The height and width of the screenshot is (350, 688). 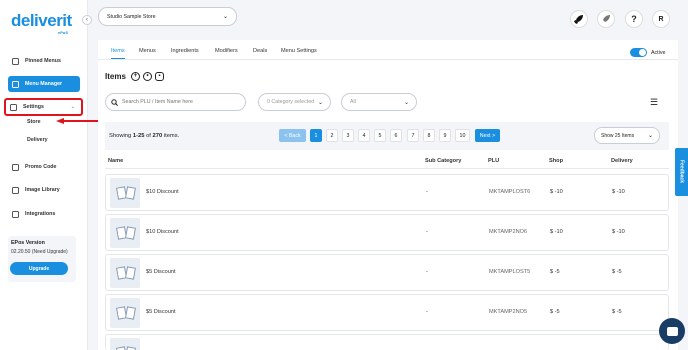 I want to click on next-button: Next >, so click(x=487, y=135).